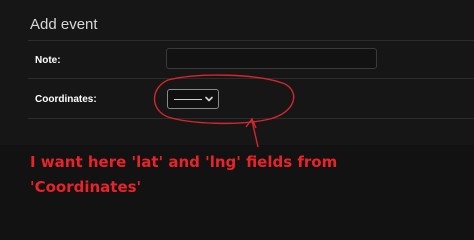 This screenshot has width=474, height=240. What do you see at coordinates (86, 187) in the screenshot?
I see `annotation-line-2: 'Coordinates'` at bounding box center [86, 187].